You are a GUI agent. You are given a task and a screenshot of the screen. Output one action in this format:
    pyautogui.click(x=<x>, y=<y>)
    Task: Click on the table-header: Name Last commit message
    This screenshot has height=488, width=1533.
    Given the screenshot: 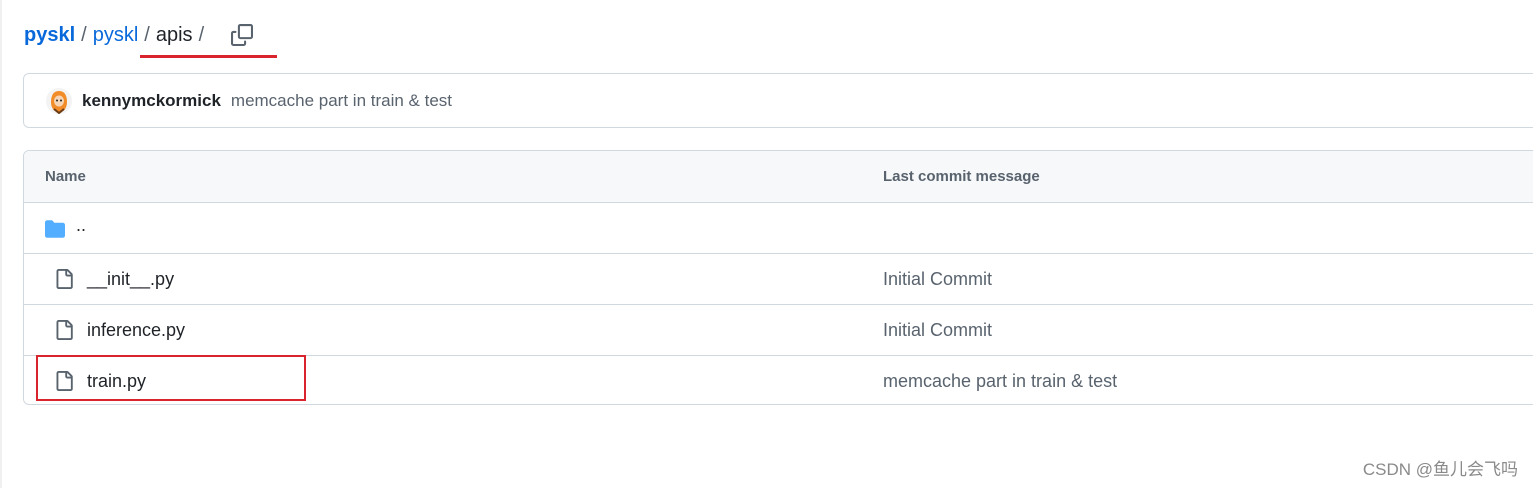 What is the action you would take?
    pyautogui.click(x=778, y=177)
    